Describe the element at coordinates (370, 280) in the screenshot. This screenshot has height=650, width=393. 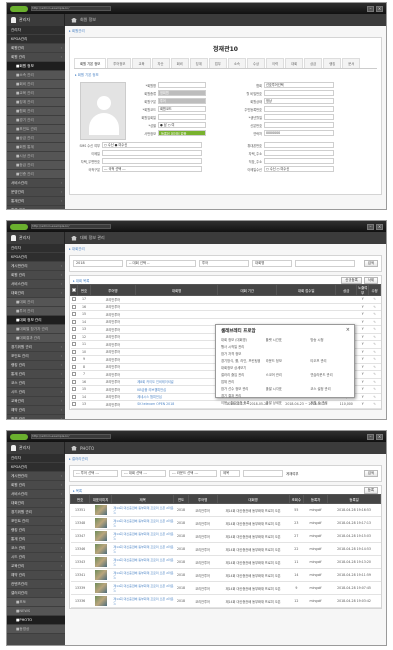
I see `delete-button: 삭제` at that location.